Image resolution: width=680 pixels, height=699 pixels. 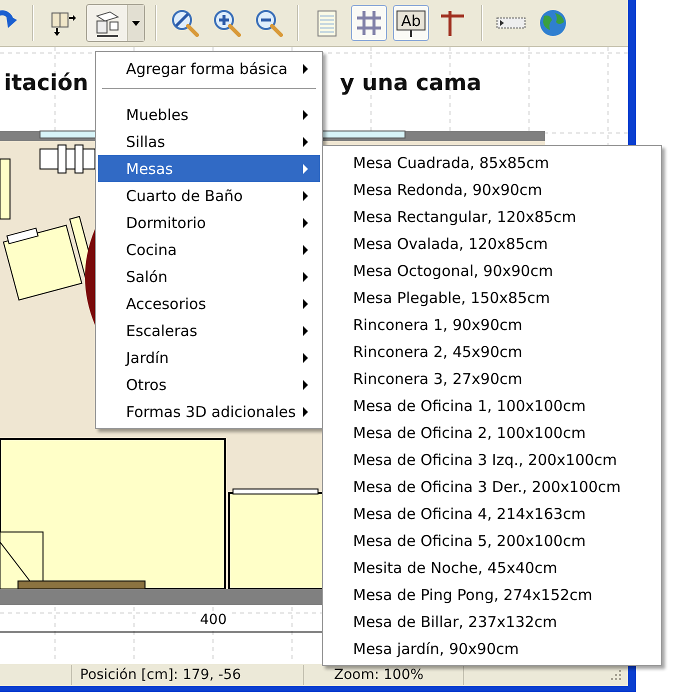 What do you see at coordinates (209, 330) in the screenshot?
I see `menu-item: Escaleras` at bounding box center [209, 330].